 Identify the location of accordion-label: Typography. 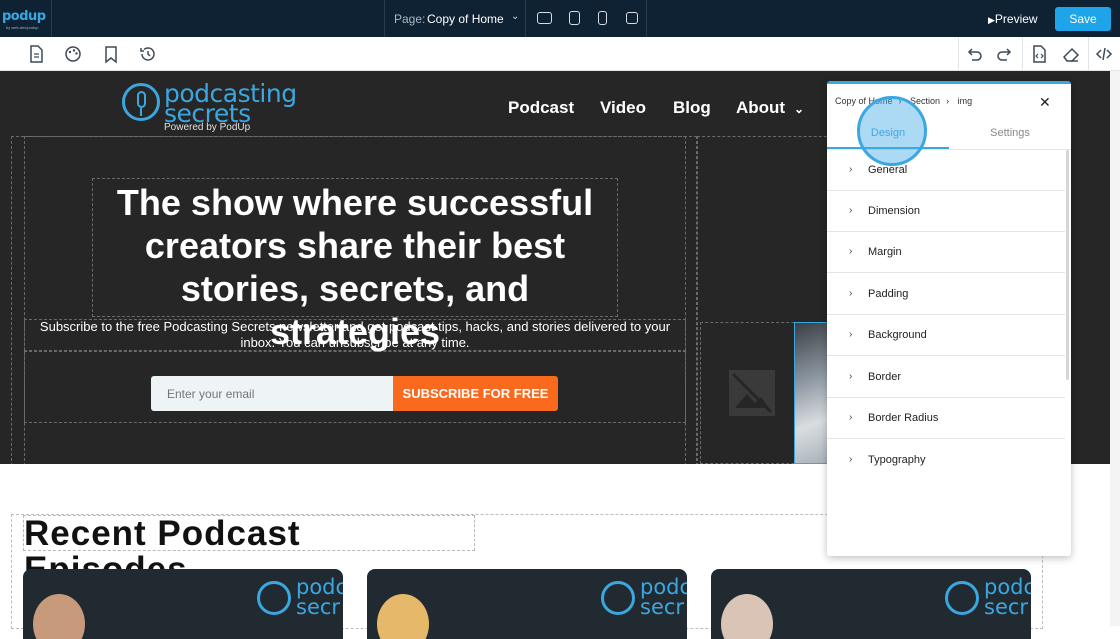
(897, 460).